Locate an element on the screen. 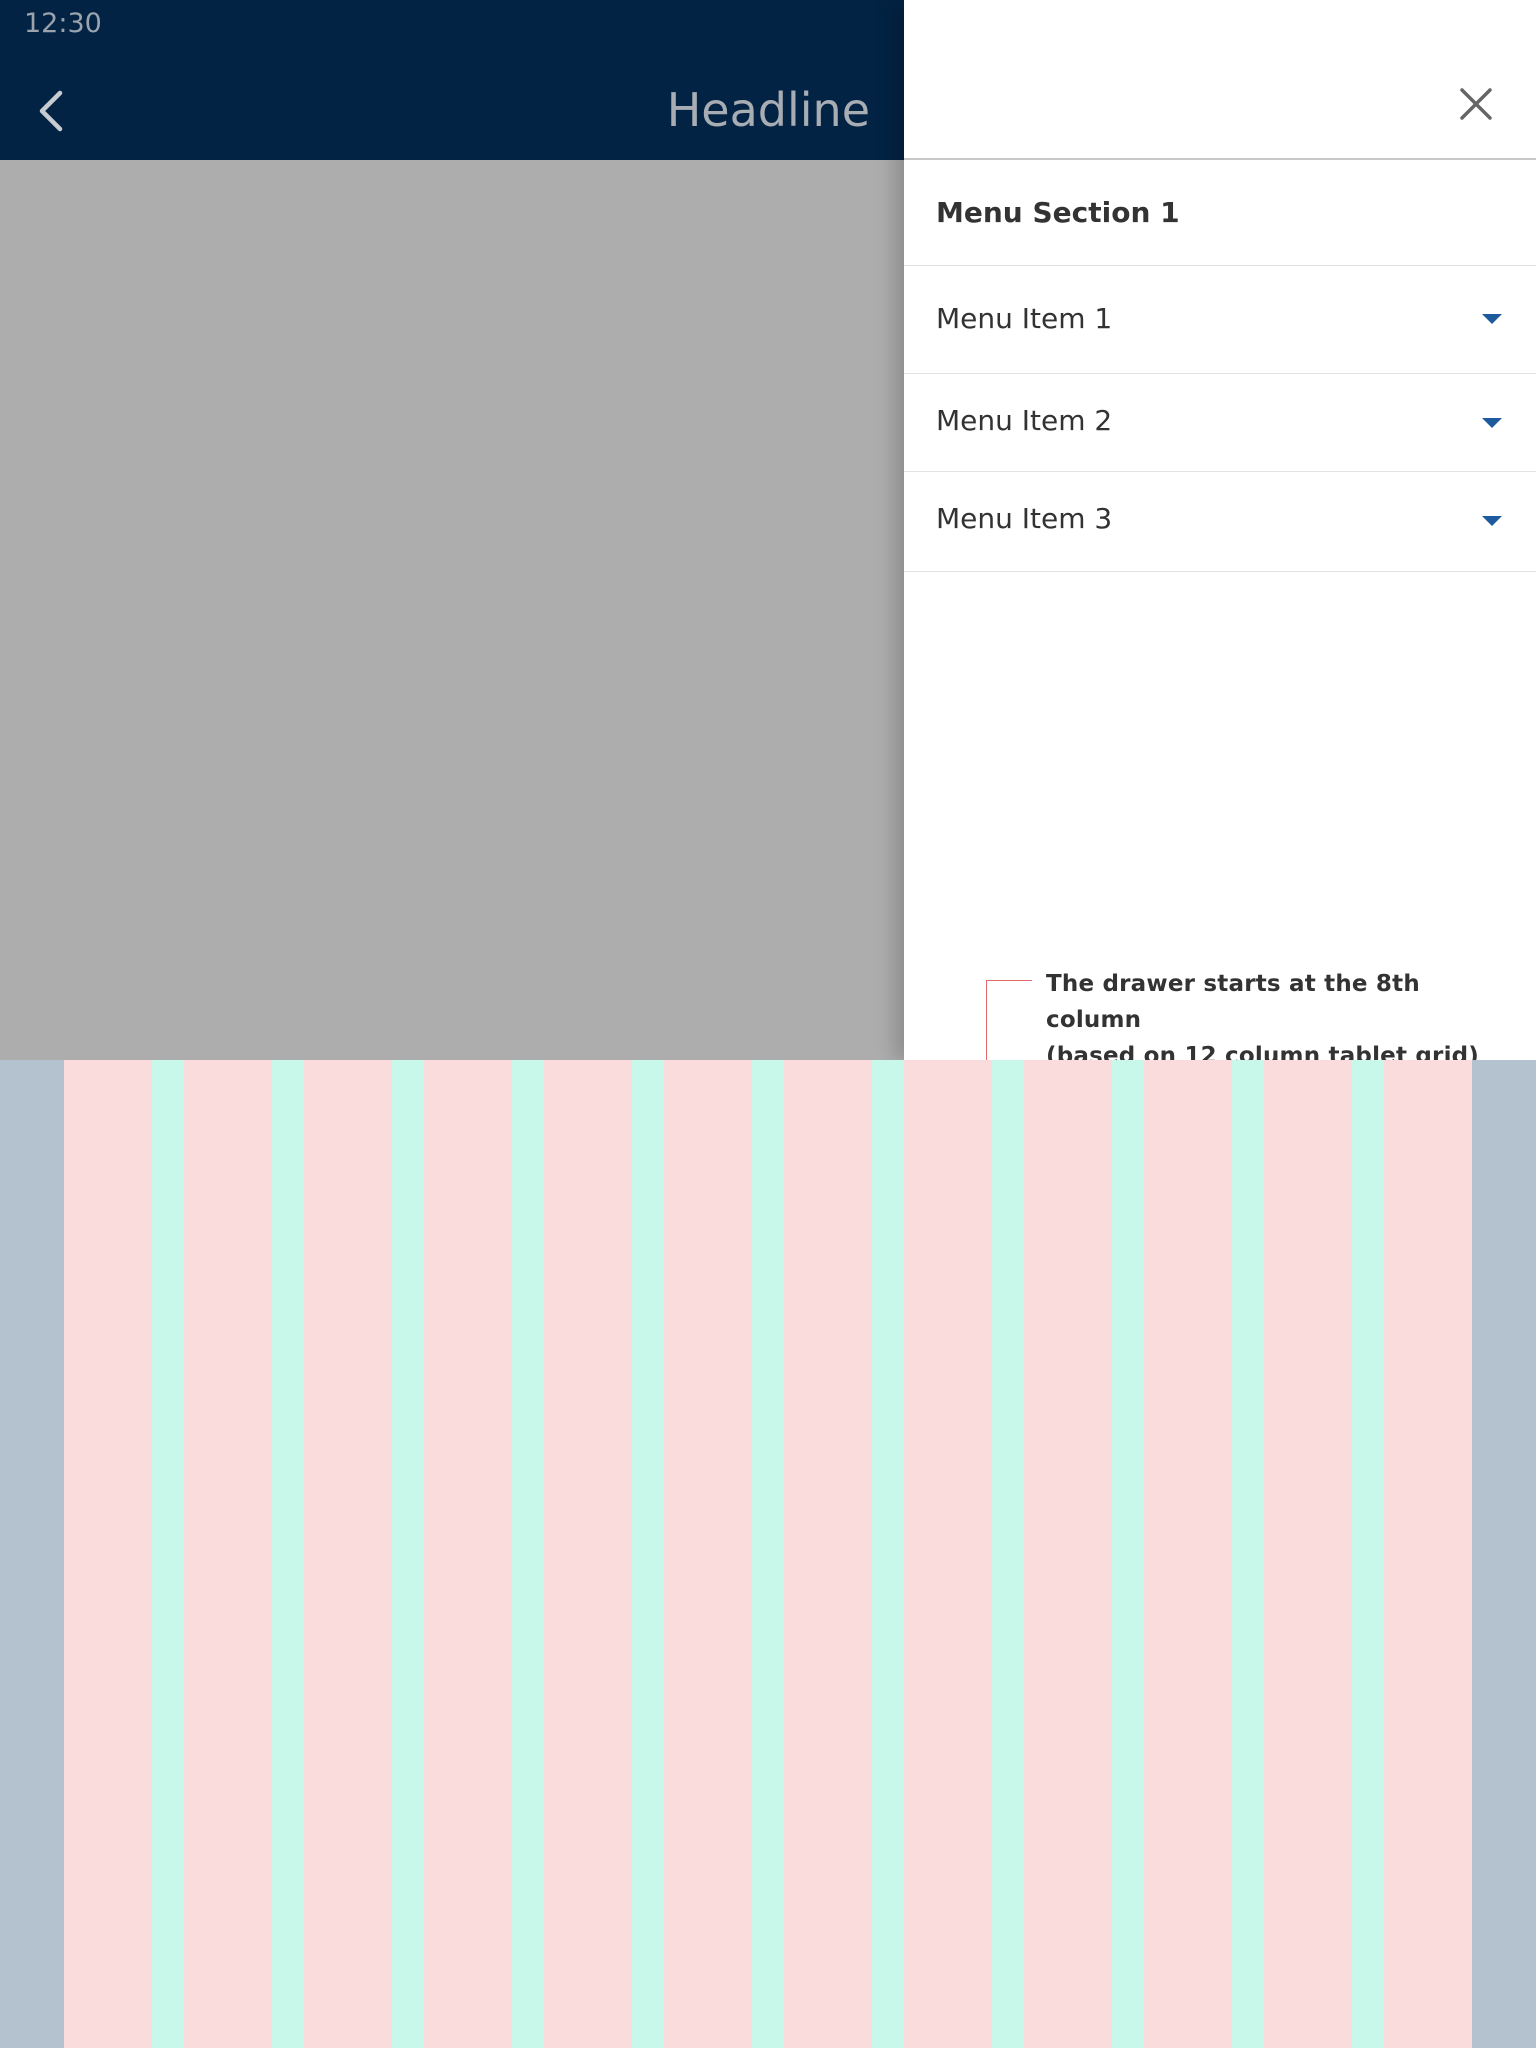 The width and height of the screenshot is (1536, 2048). annotation-line-2: (based on 12 column tablet grid) is located at coordinates (1263, 1051).